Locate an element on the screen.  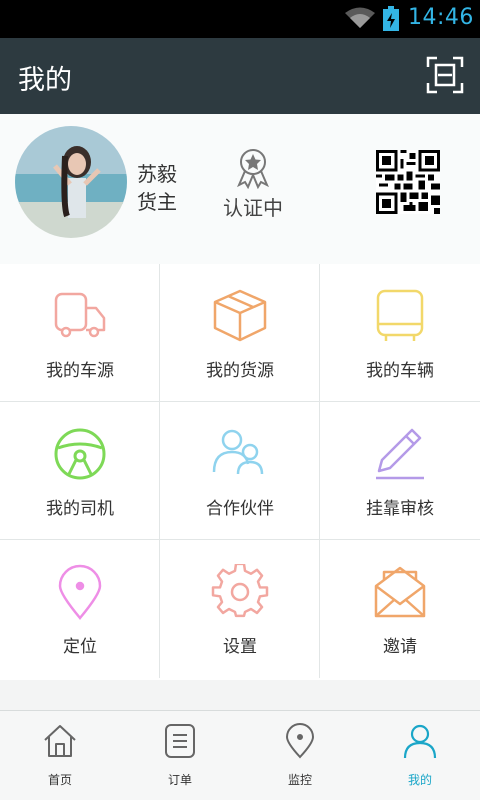
menu-my-drivers: 我的司机 is located at coordinates (80, 471).